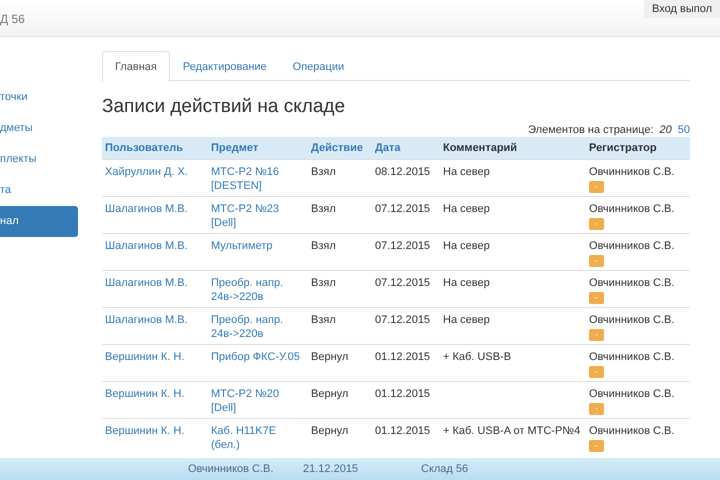 The width and height of the screenshot is (720, 480). I want to click on sort-header: Предмет, so click(258, 148).